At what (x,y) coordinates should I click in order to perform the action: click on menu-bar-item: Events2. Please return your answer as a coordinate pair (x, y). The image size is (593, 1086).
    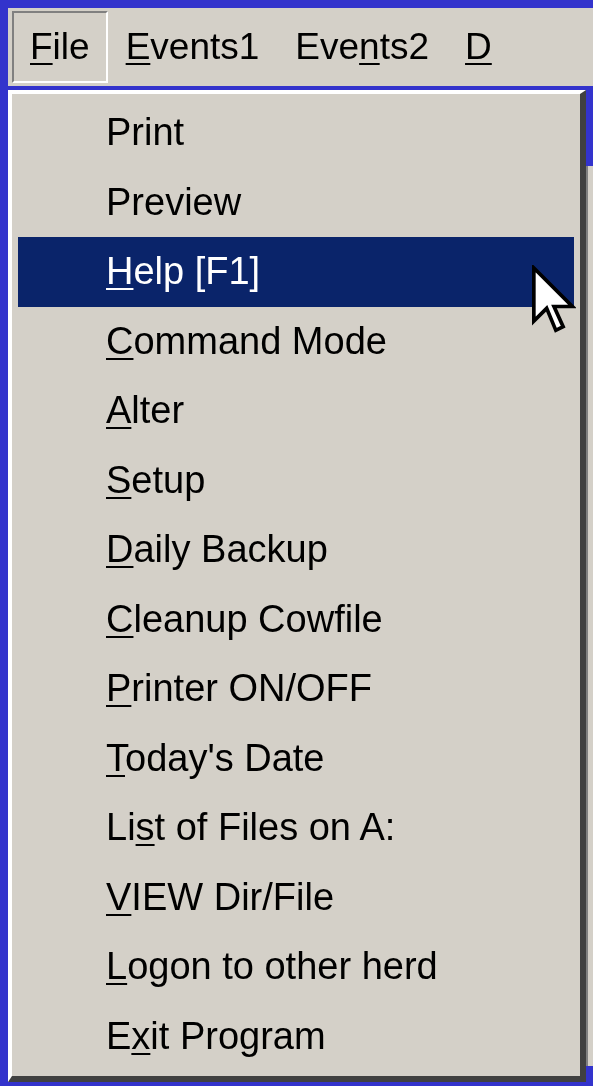
    Looking at the image, I should click on (362, 47).